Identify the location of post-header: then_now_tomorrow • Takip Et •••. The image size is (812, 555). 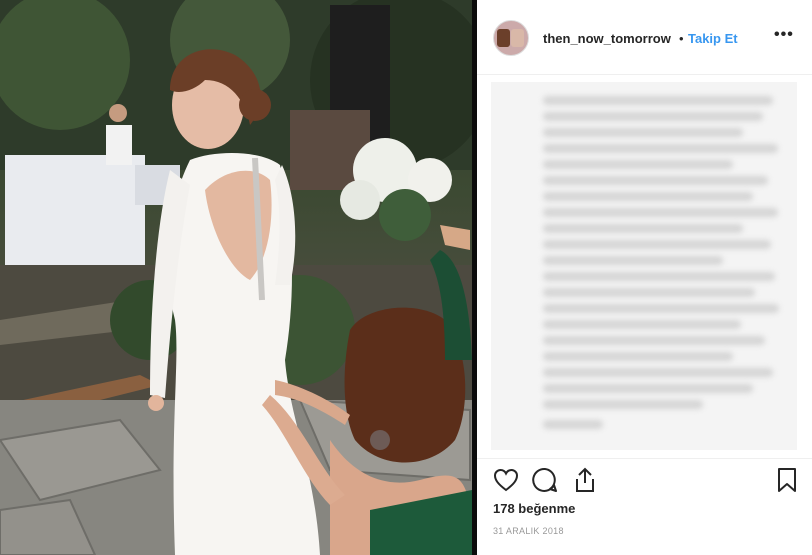
(644, 37).